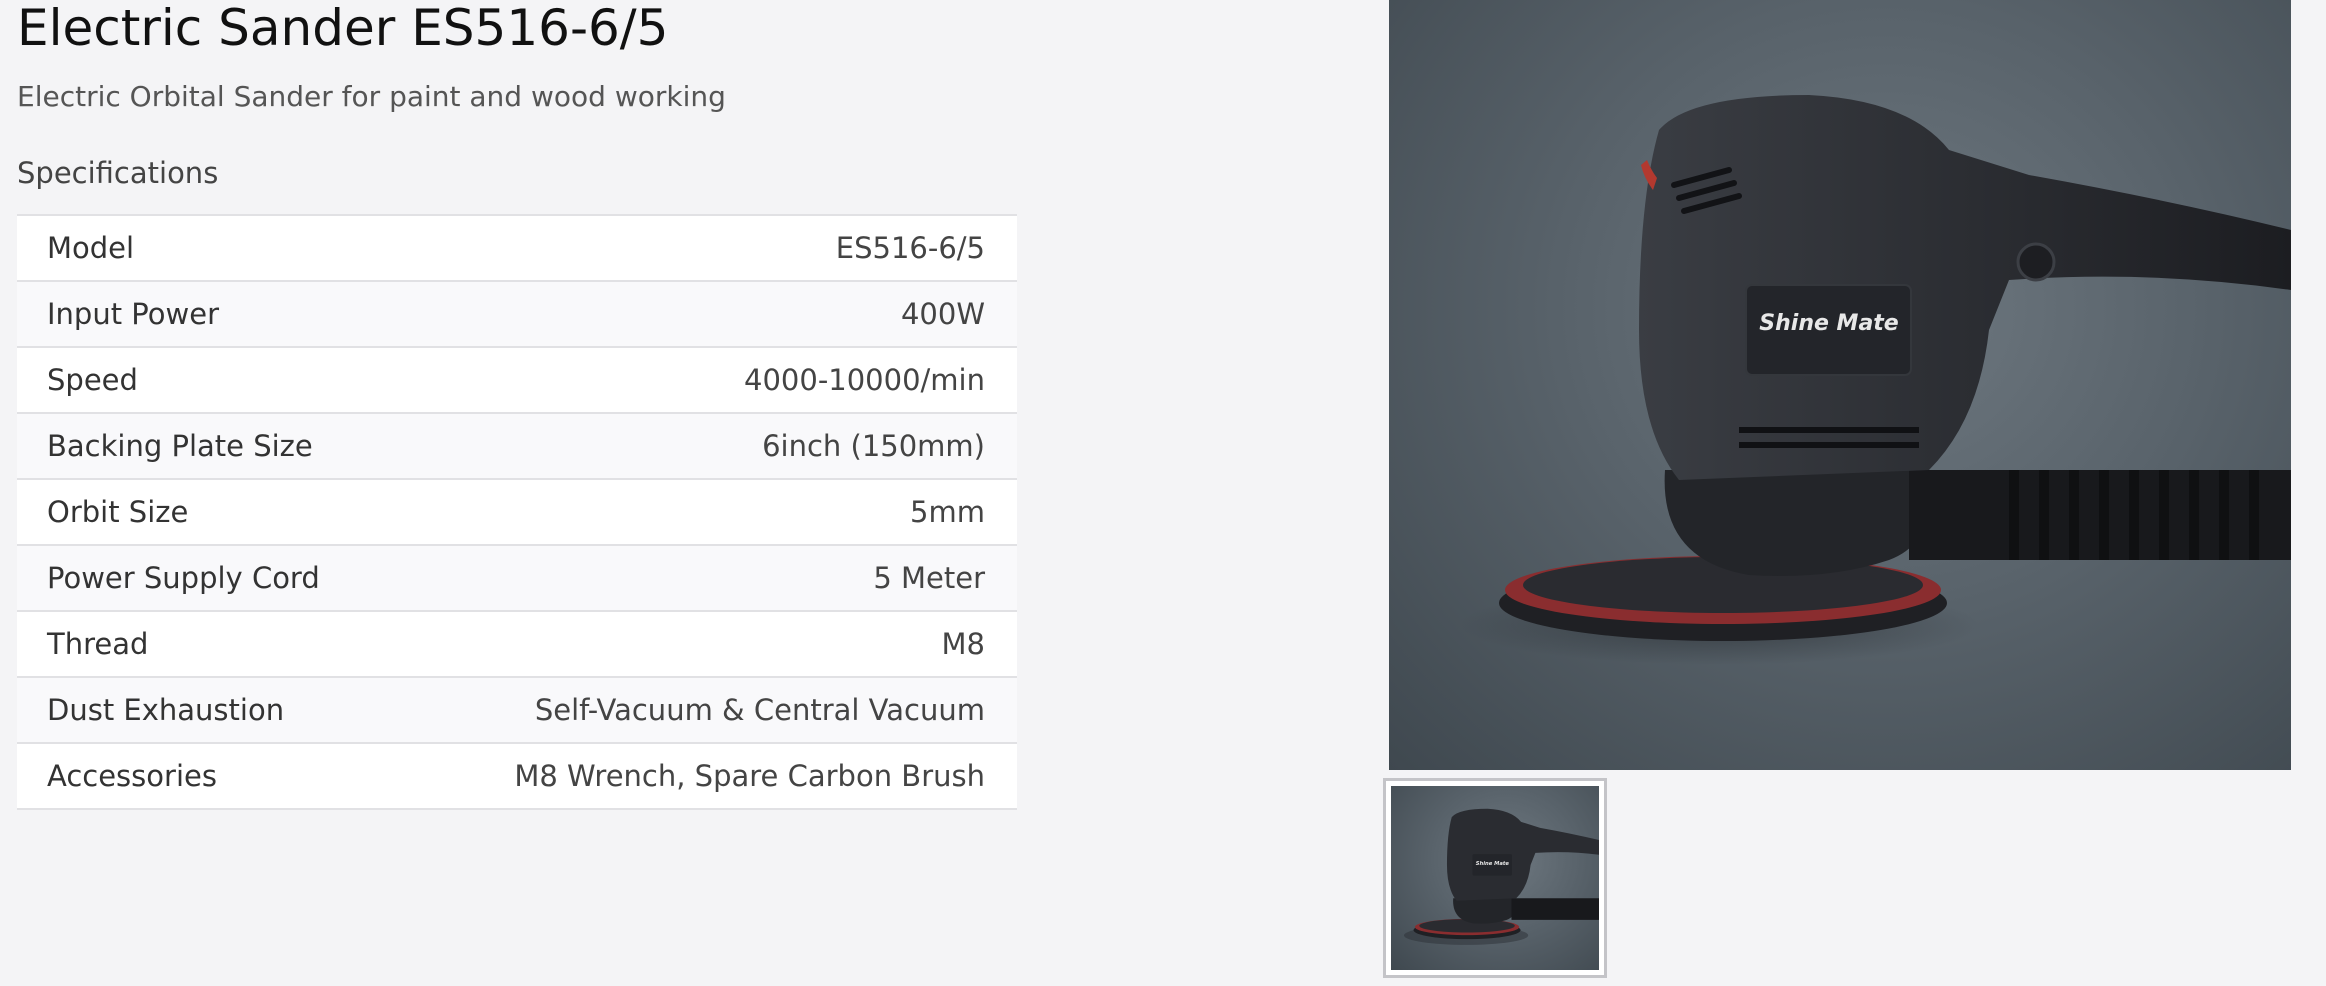 This screenshot has height=986, width=2326. Describe the element at coordinates (517, 249) in the screenshot. I see `spec-row-model: Model ES516-6/5` at that location.